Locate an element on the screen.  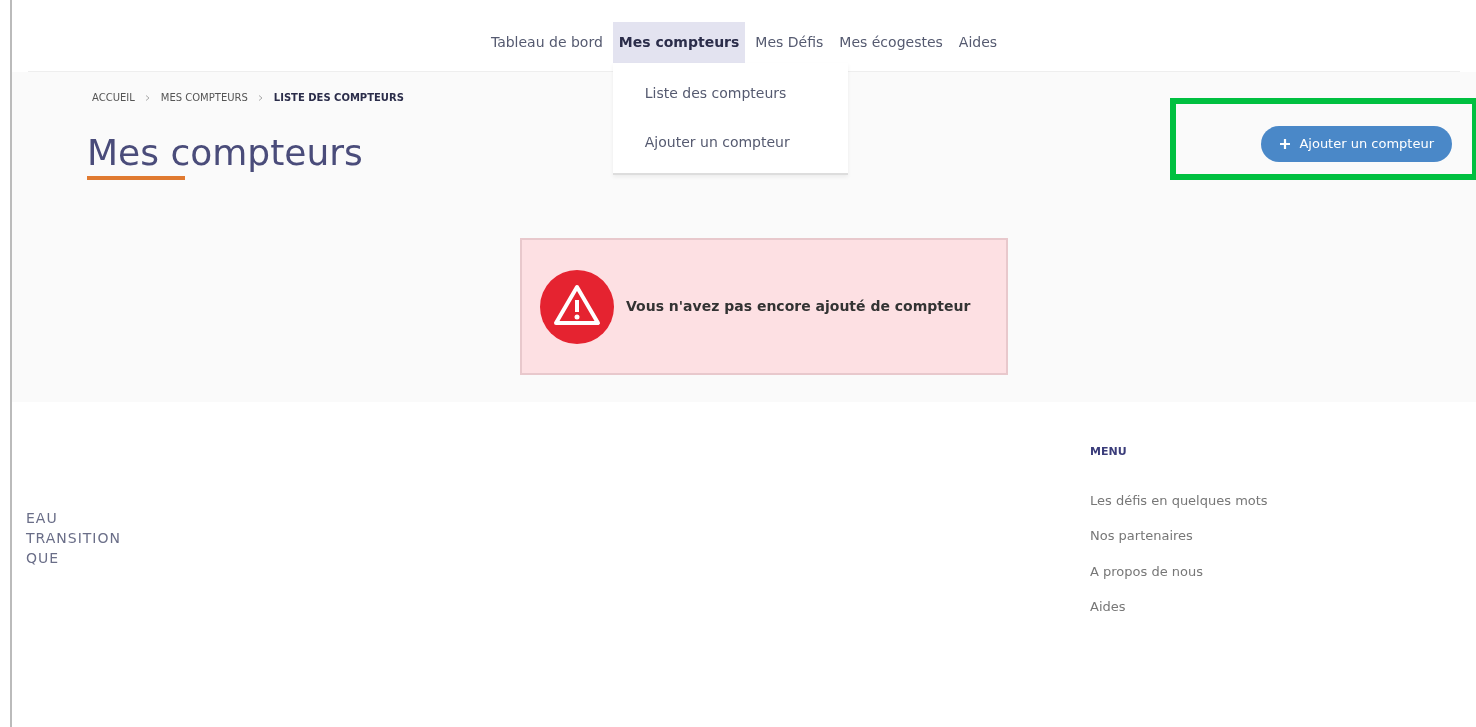
nav-link: Mes compteurs is located at coordinates (679, 42).